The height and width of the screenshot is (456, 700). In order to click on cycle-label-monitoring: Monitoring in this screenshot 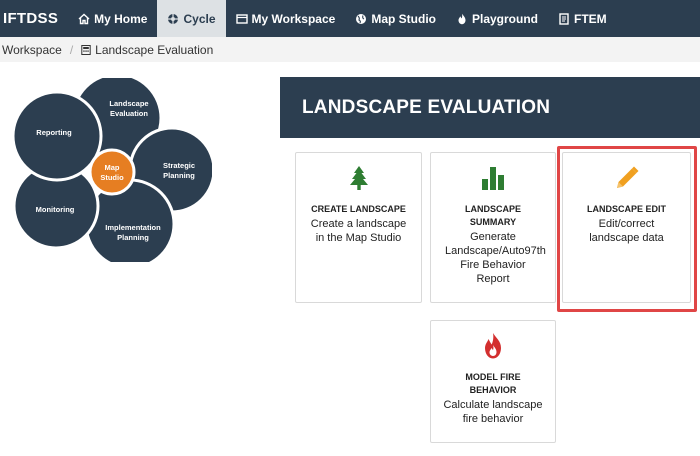, I will do `click(55, 209)`.